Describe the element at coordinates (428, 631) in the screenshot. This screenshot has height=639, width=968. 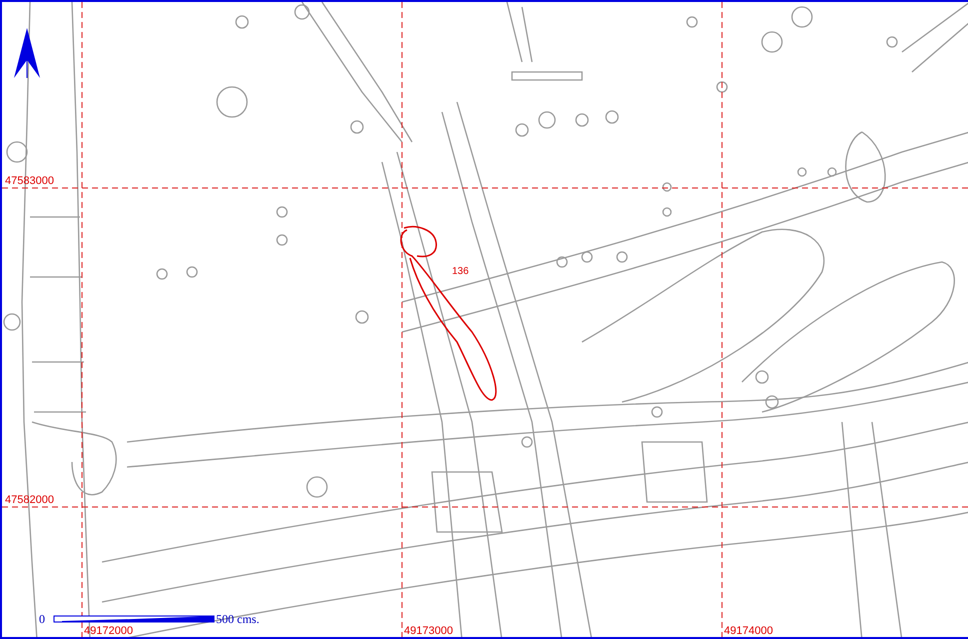
I see `easting-label: 49173000` at that location.